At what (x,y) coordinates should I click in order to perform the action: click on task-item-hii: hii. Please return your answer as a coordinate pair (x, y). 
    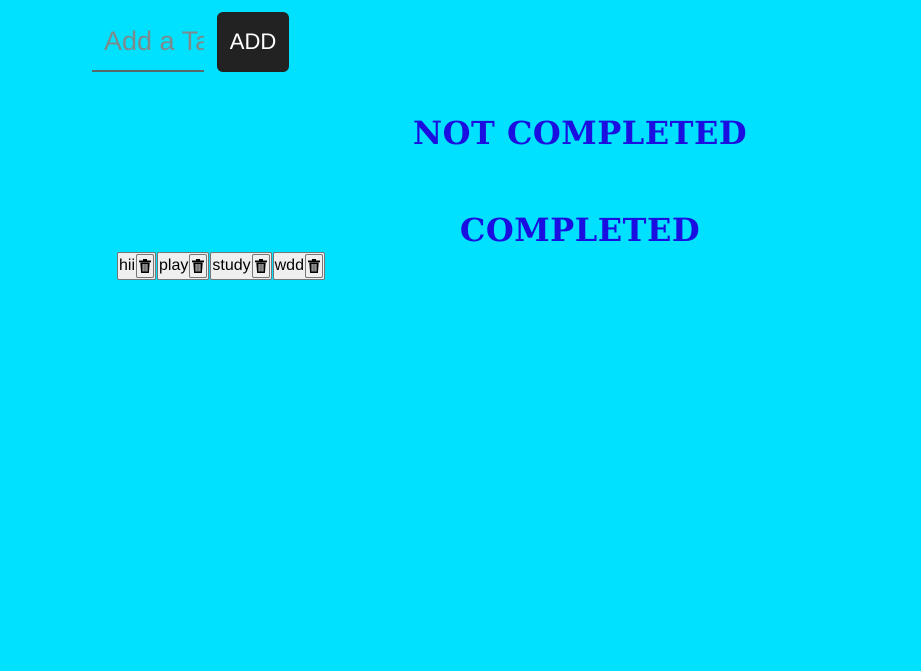
    Looking at the image, I should click on (137, 266).